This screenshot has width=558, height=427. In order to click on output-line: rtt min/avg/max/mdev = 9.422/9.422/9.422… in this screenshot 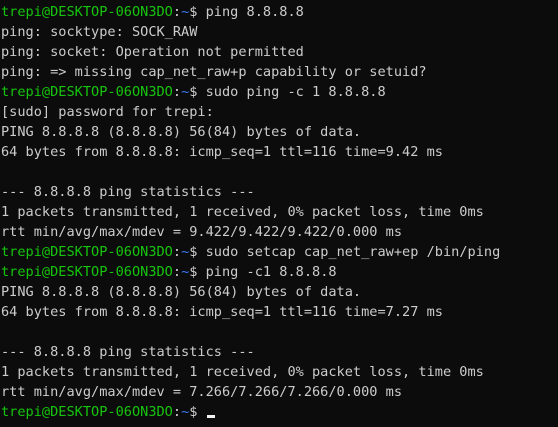, I will do `click(279, 232)`.